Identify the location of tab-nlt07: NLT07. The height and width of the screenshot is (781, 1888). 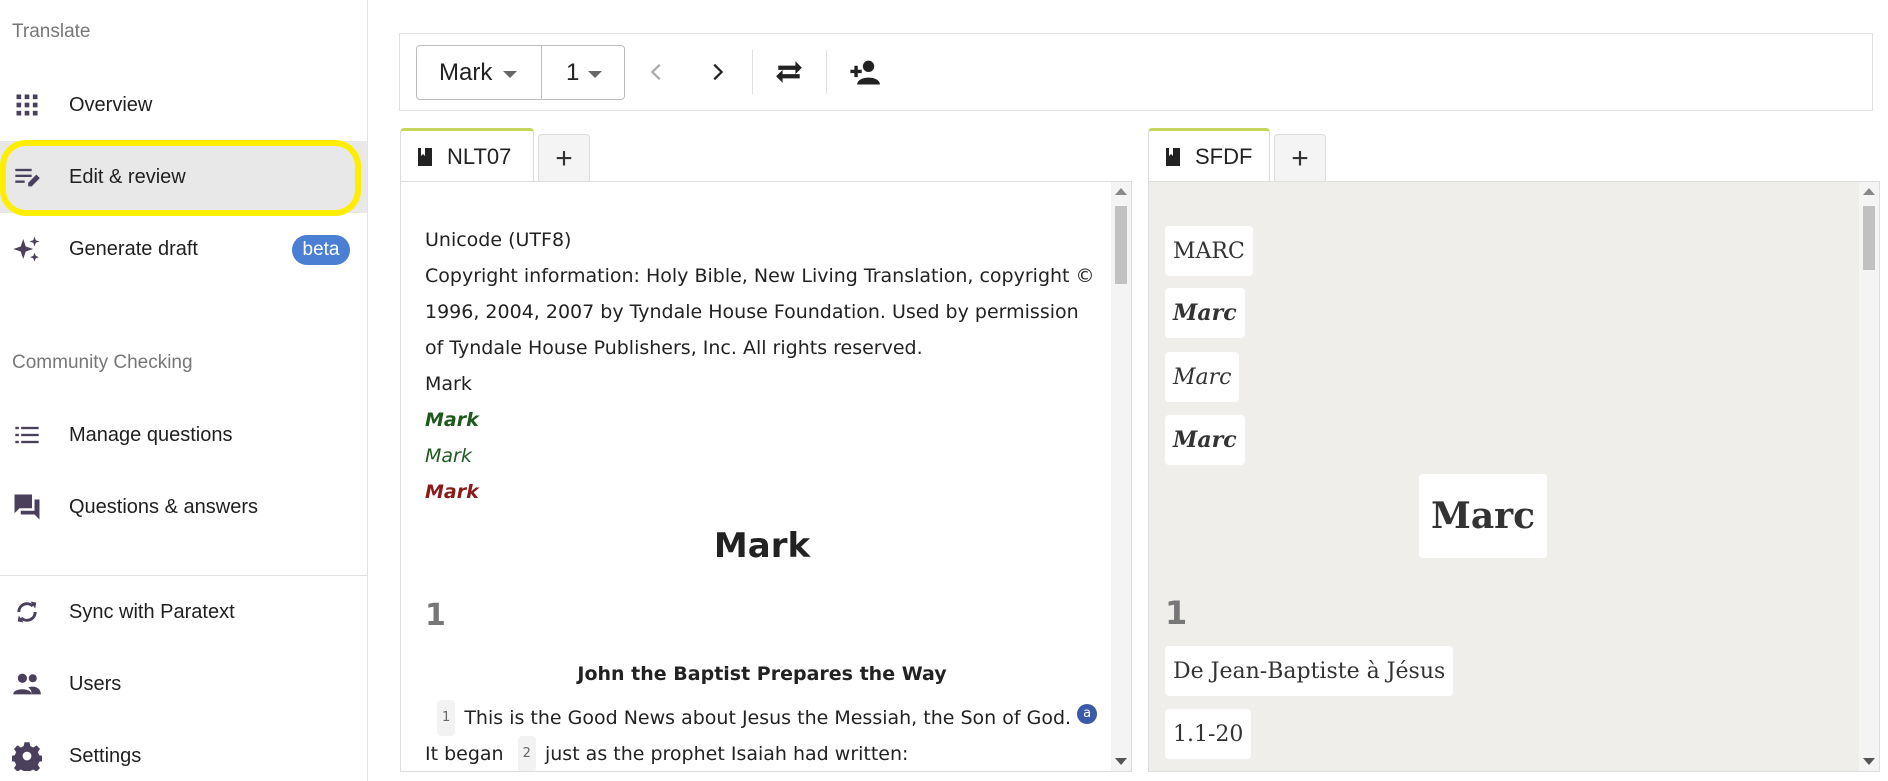
(467, 155).